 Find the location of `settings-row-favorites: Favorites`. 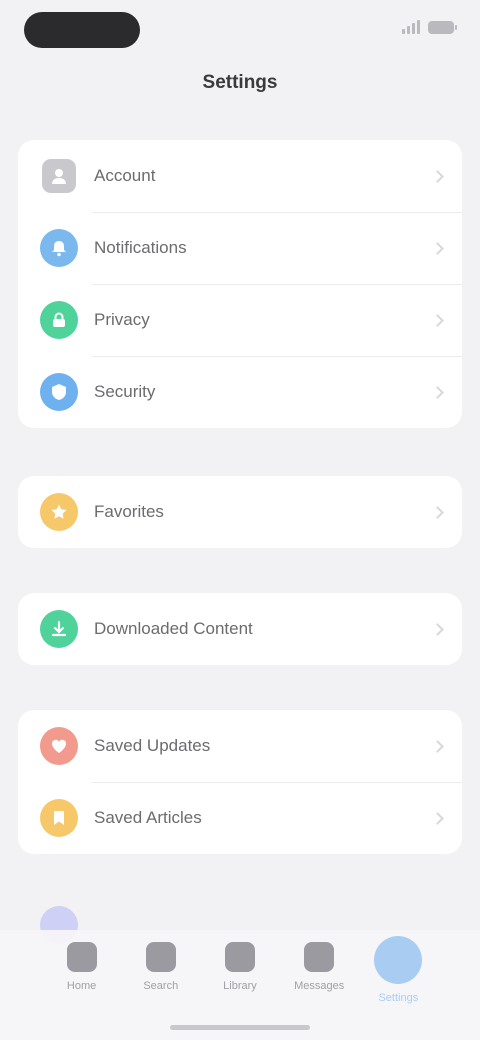

settings-row-favorites: Favorites is located at coordinates (240, 512).